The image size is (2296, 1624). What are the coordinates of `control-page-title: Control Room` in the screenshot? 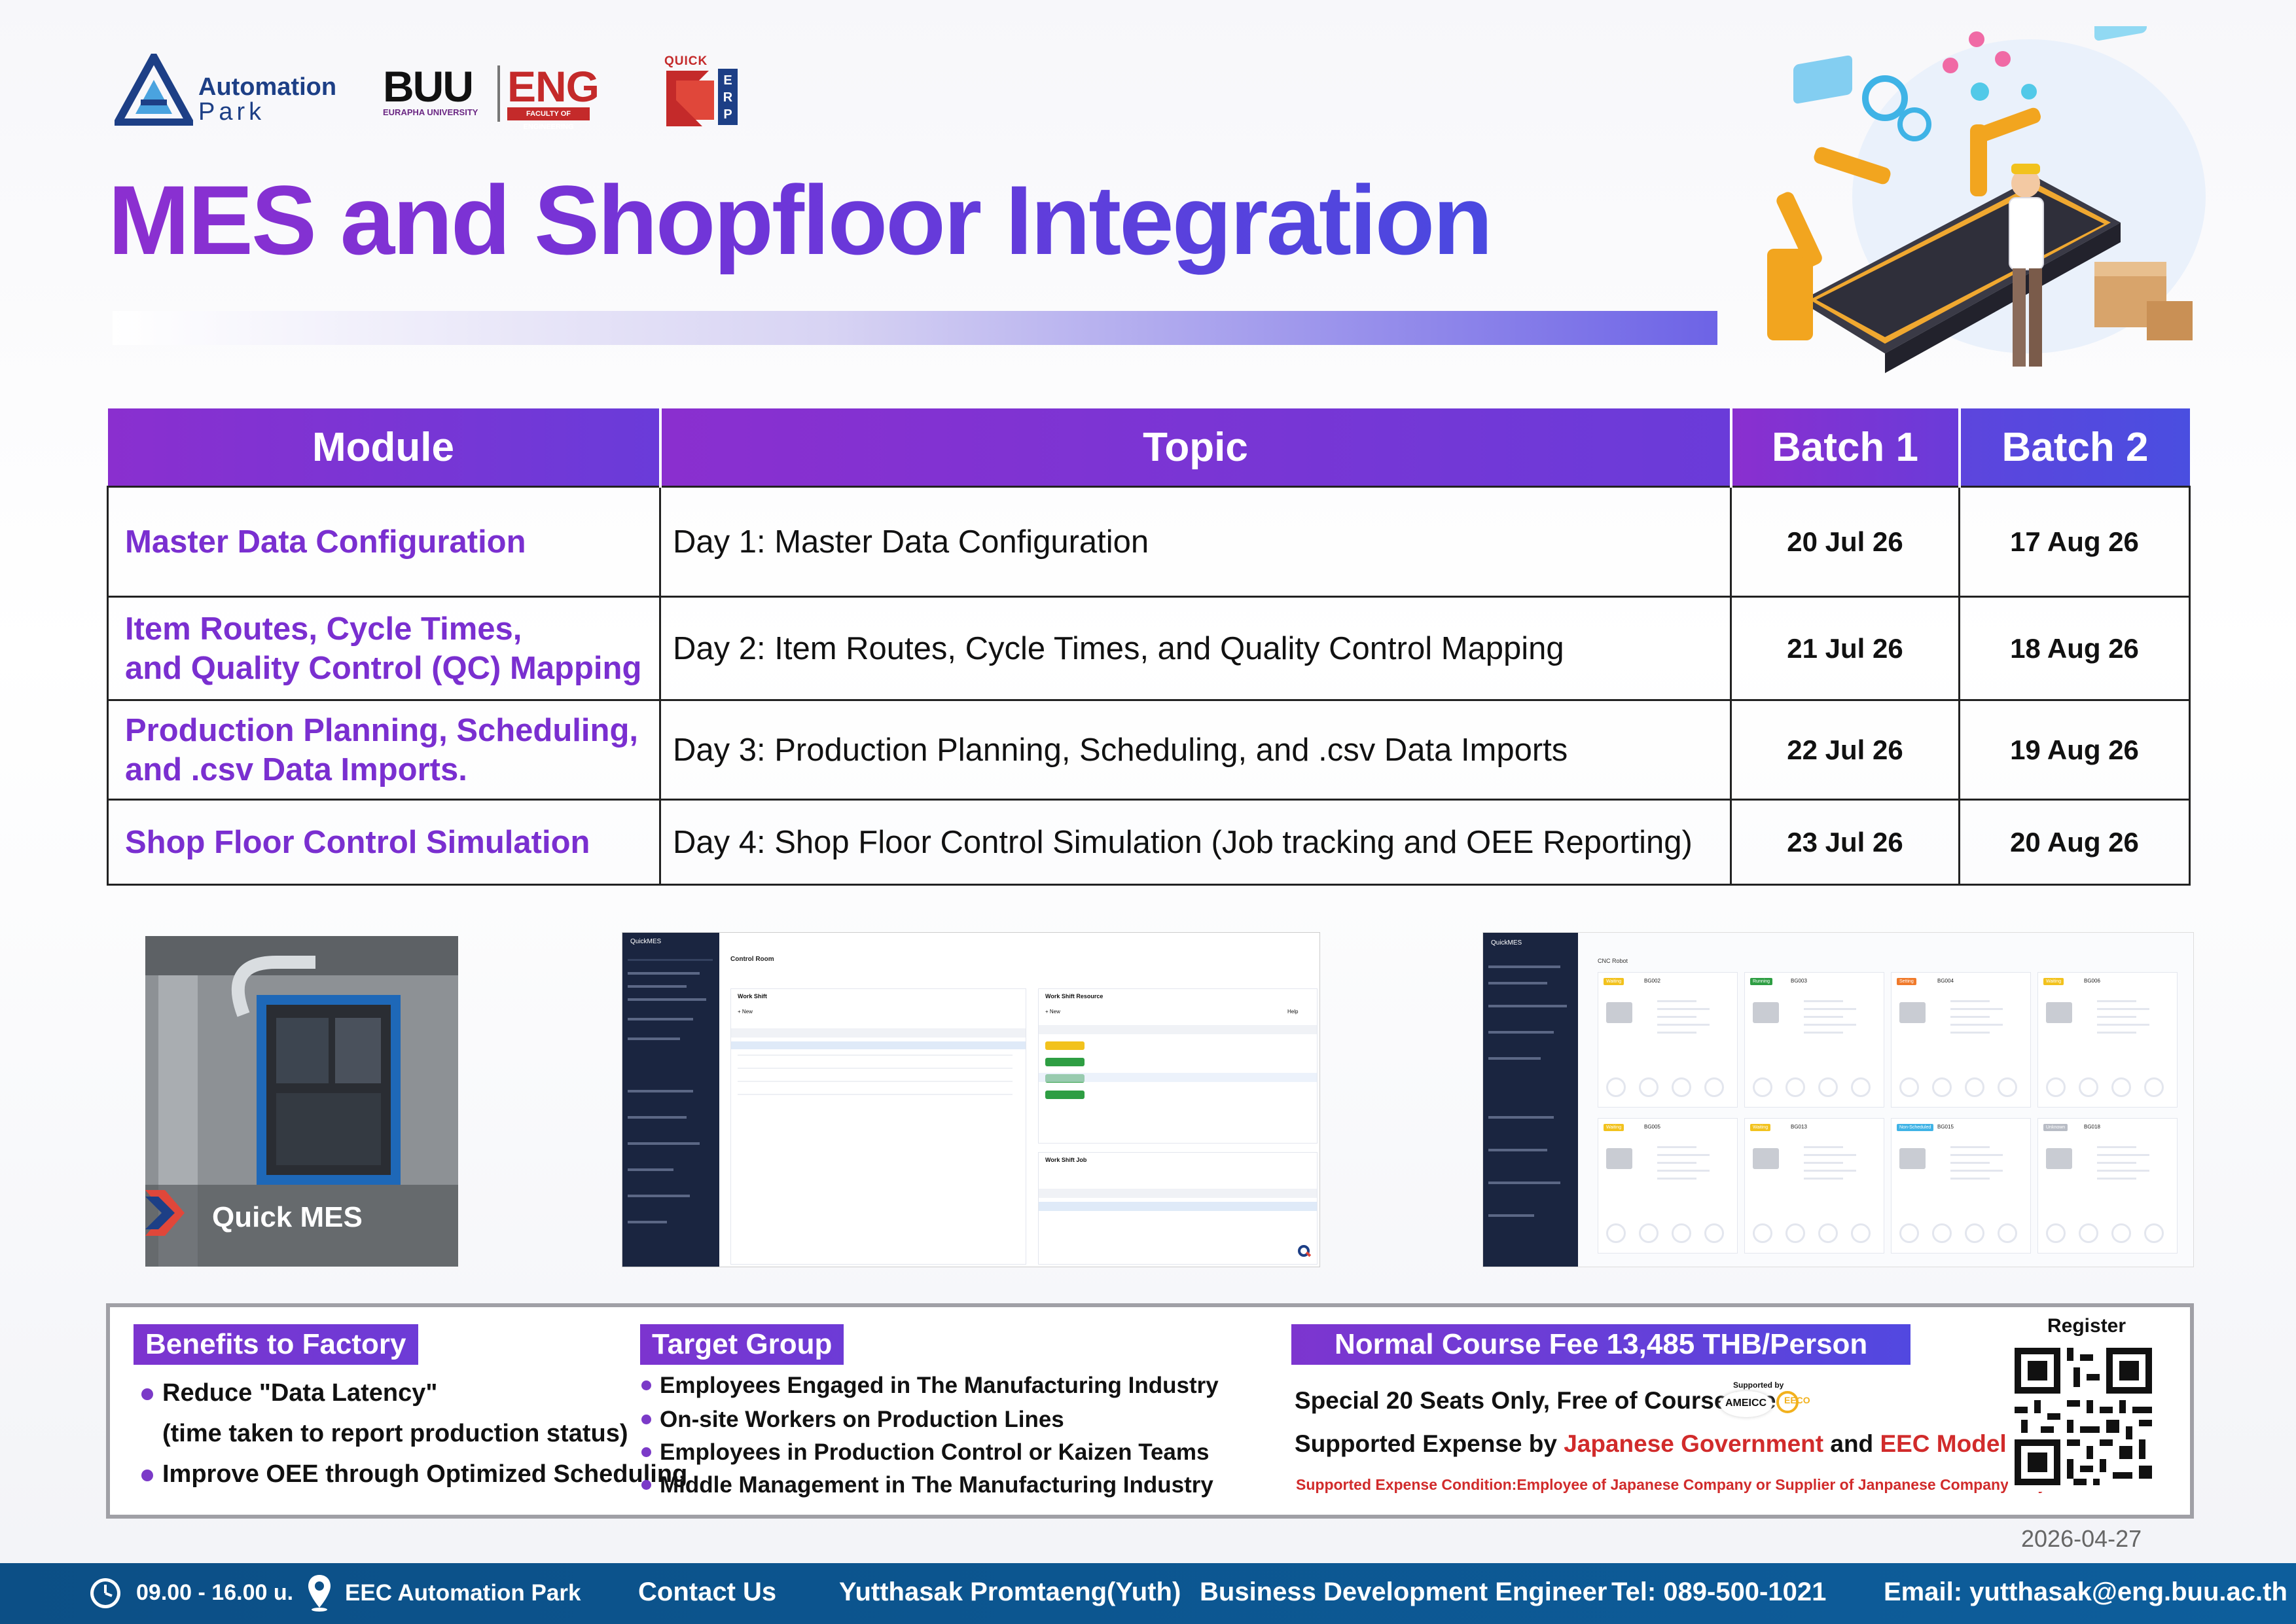 It's located at (752, 959).